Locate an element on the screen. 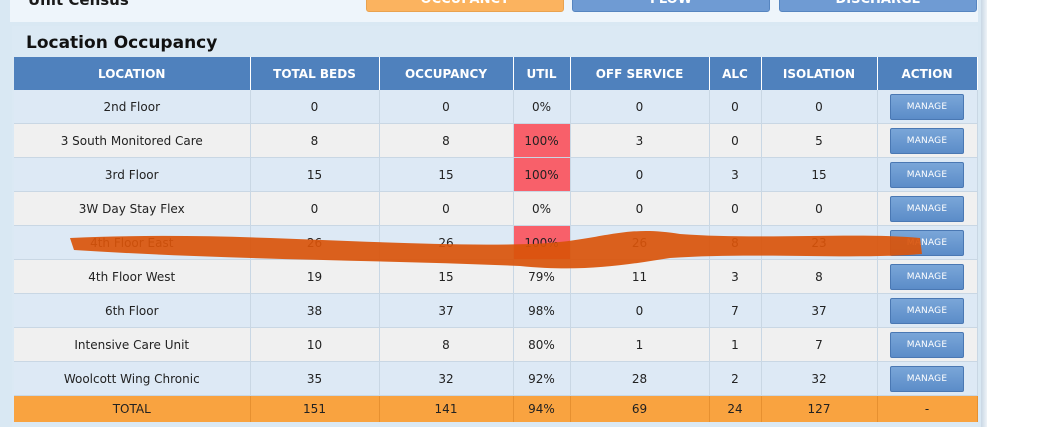 This screenshot has height=427, width=1051. cell-isolation: 15 is located at coordinates (819, 174).